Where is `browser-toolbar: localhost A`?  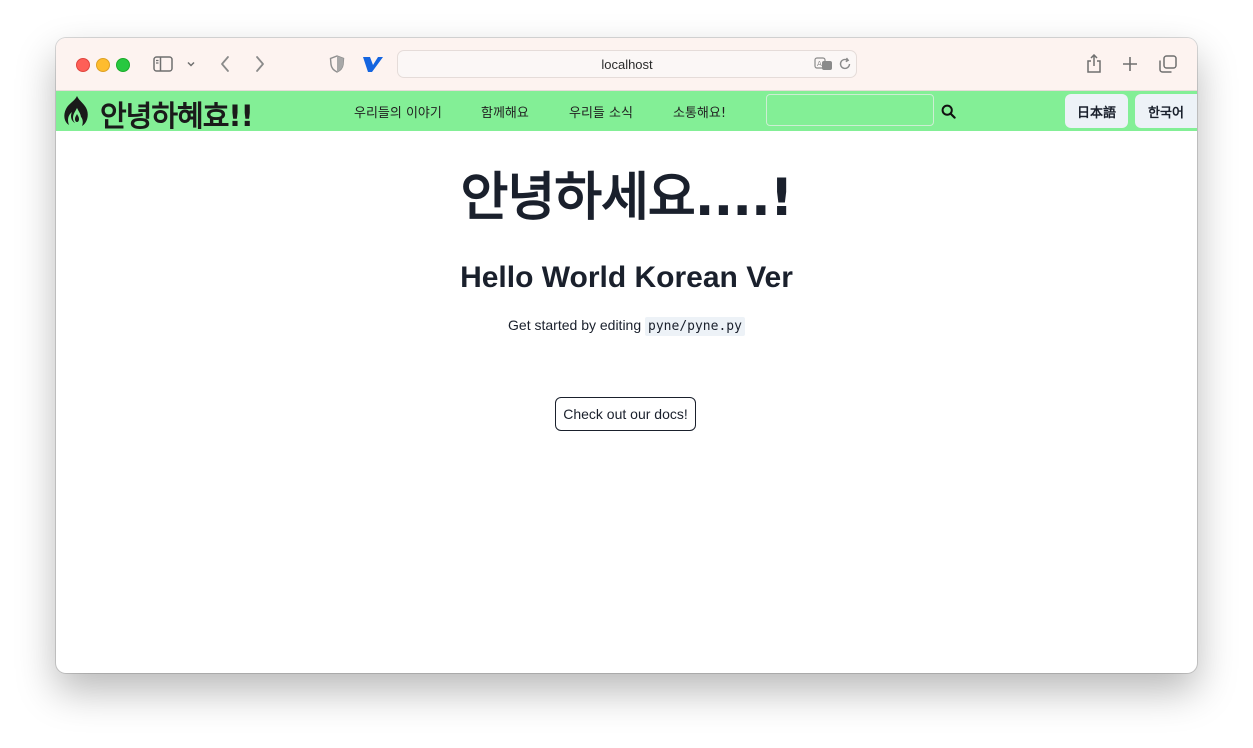 browser-toolbar: localhost A is located at coordinates (626, 64).